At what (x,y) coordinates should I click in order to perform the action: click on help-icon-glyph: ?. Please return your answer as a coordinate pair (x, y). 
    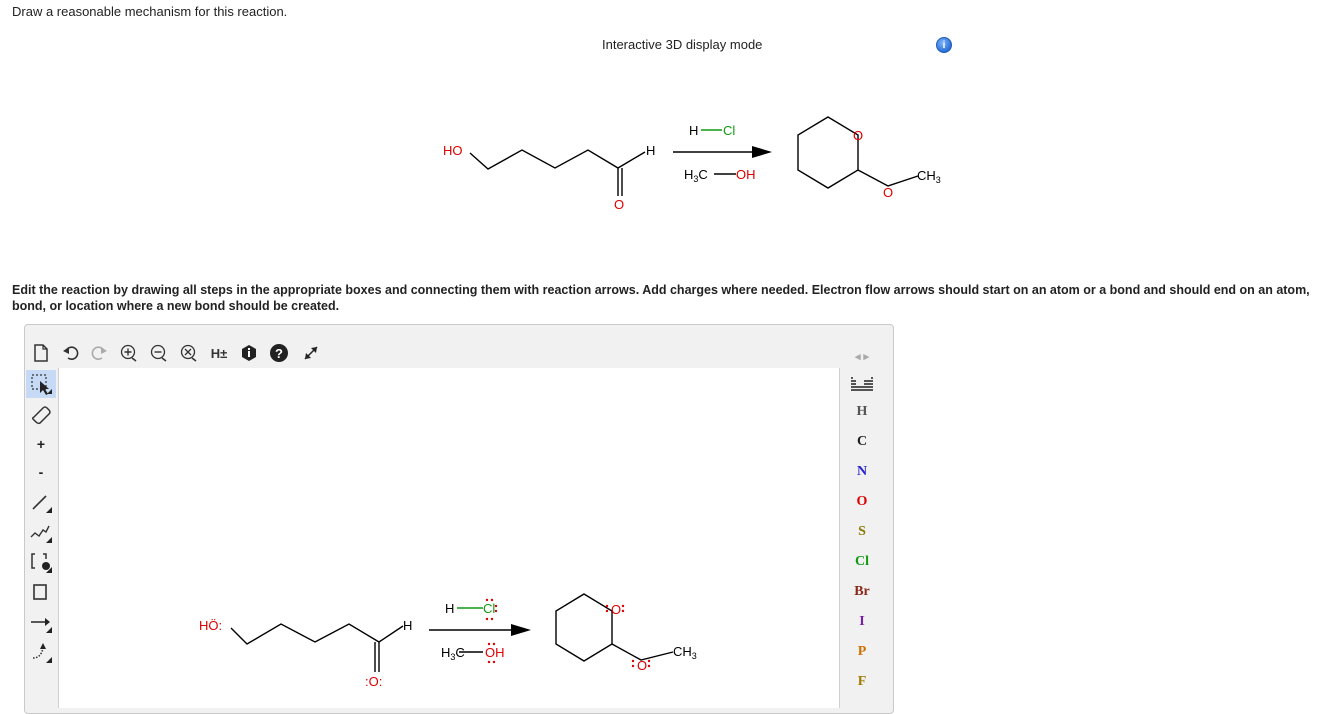
    Looking at the image, I should click on (279, 353).